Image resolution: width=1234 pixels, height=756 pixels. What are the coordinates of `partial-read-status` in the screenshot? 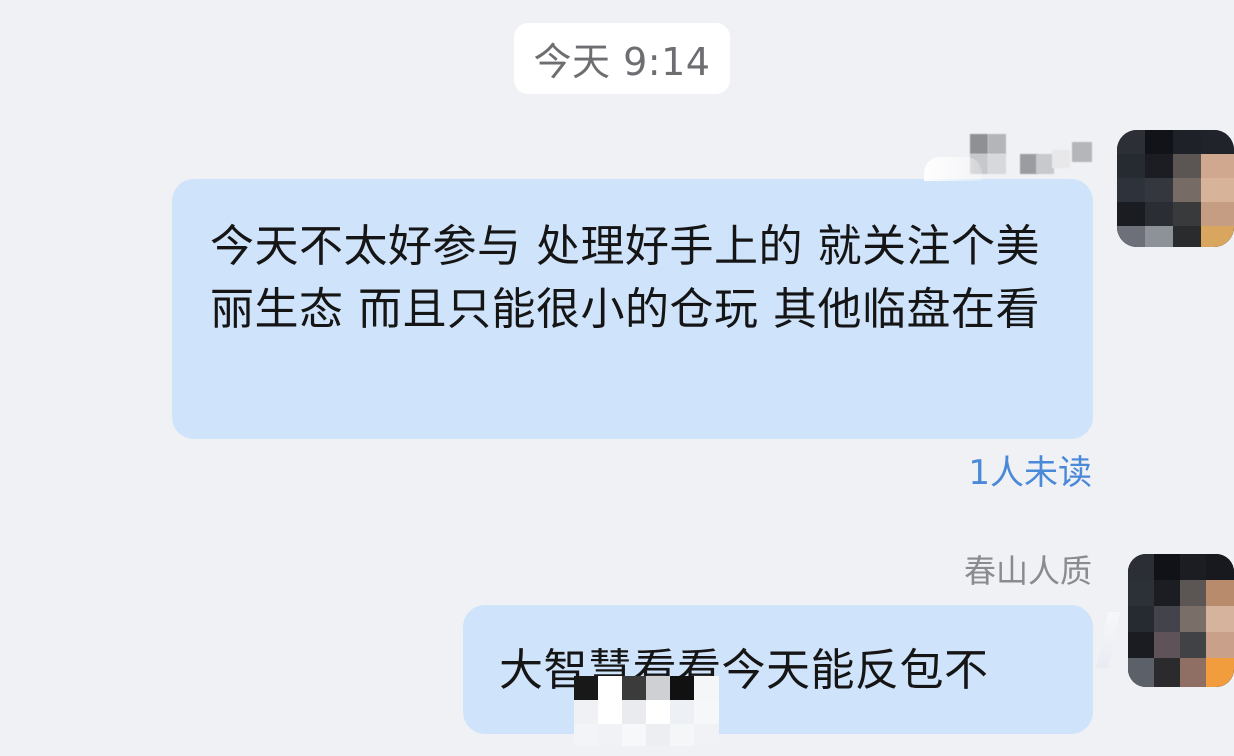 It's located at (1040, 749).